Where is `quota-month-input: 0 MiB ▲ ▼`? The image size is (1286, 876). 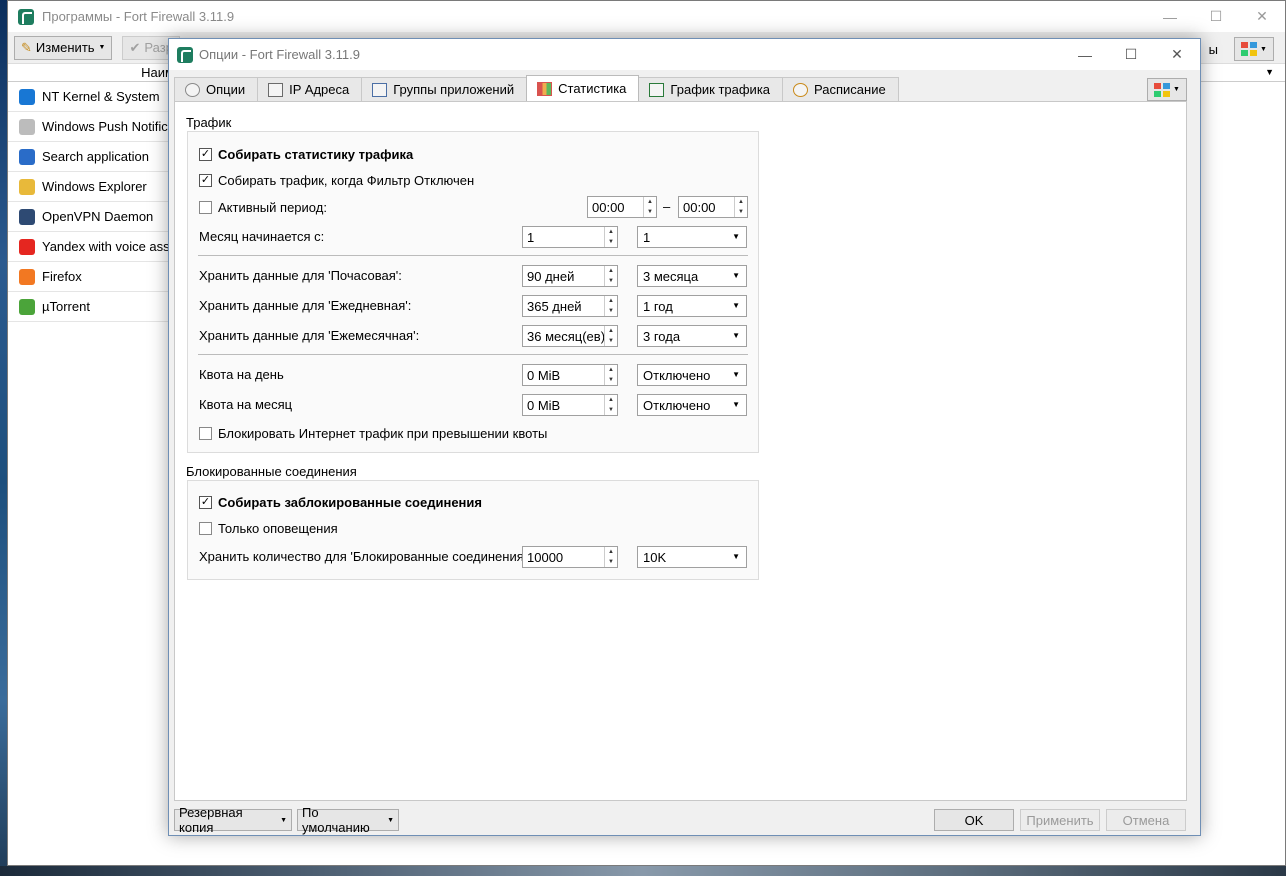 quota-month-input: 0 MiB ▲ ▼ is located at coordinates (570, 405).